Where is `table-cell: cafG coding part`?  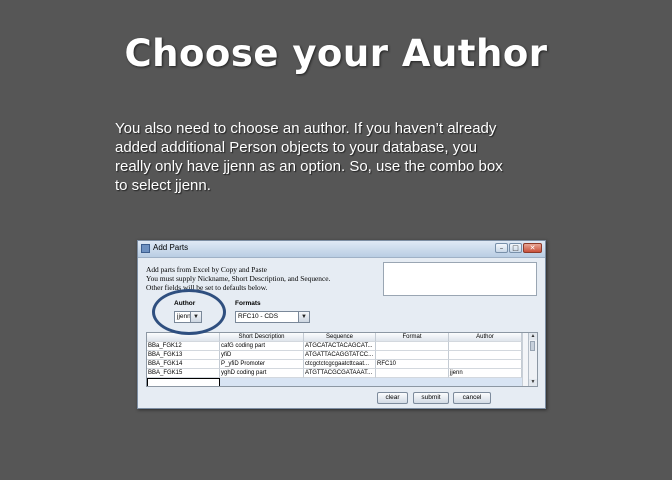 table-cell: cafG coding part is located at coordinates (262, 346).